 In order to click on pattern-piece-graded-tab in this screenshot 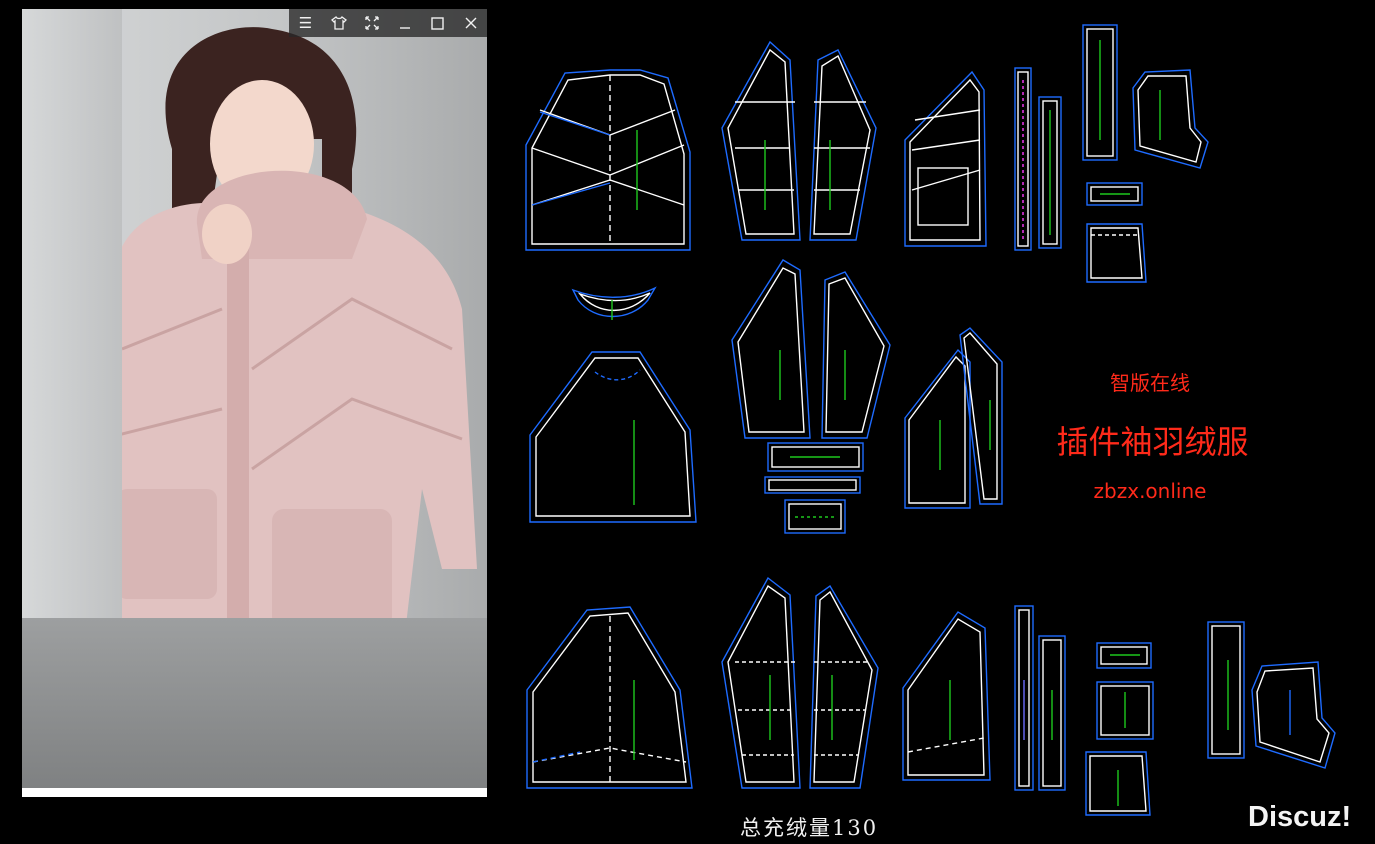, I will do `click(1124, 655)`.